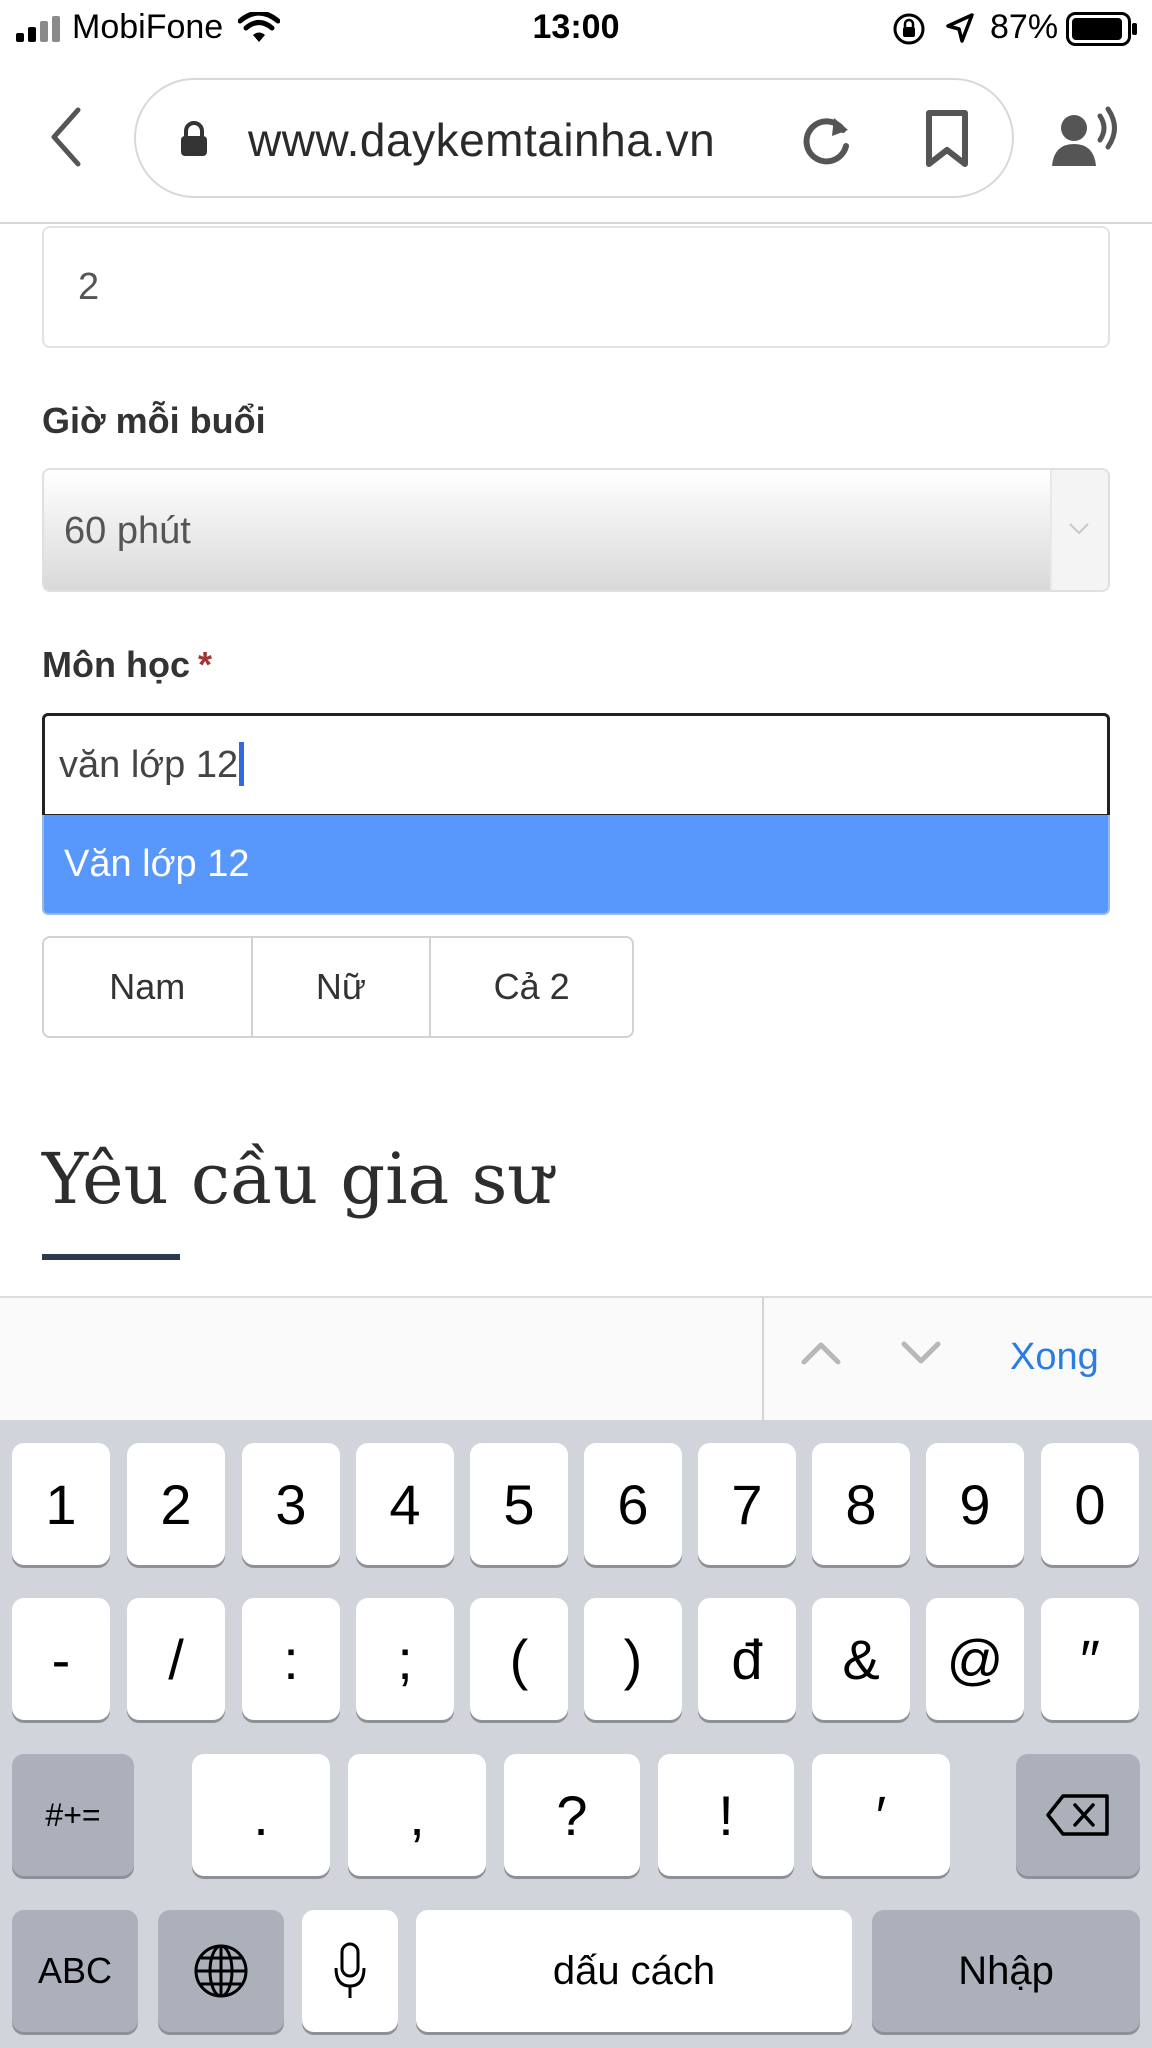 The width and height of the screenshot is (1152, 2048). I want to click on return-key: Nhập, so click(1006, 1971).